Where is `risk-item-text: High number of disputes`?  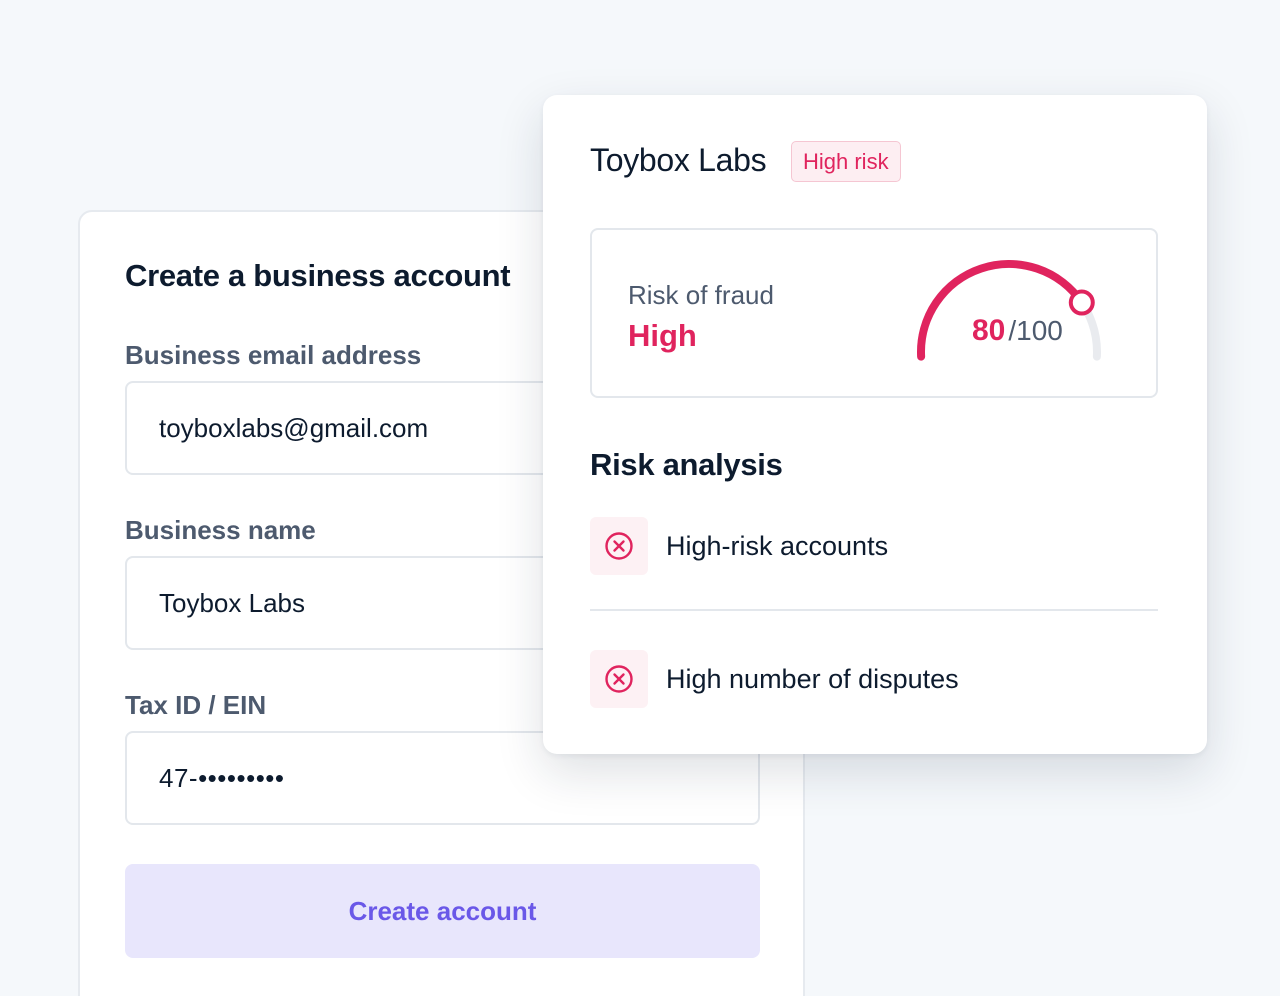 risk-item-text: High number of disputes is located at coordinates (812, 678).